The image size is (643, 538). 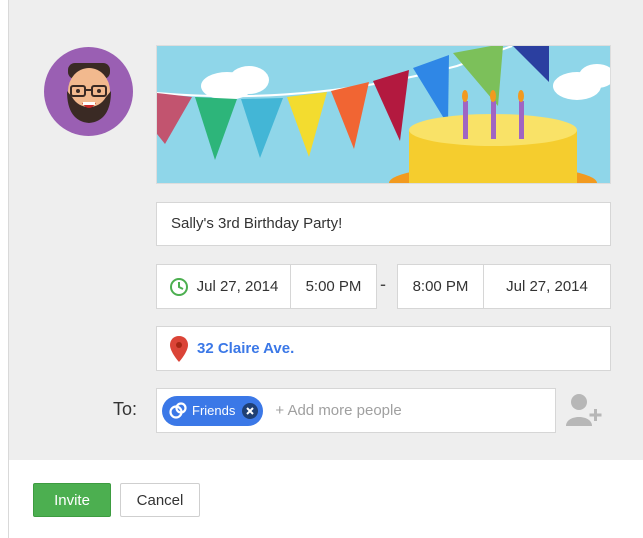 What do you see at coordinates (72, 500) in the screenshot?
I see `invite-button: Invite` at bounding box center [72, 500].